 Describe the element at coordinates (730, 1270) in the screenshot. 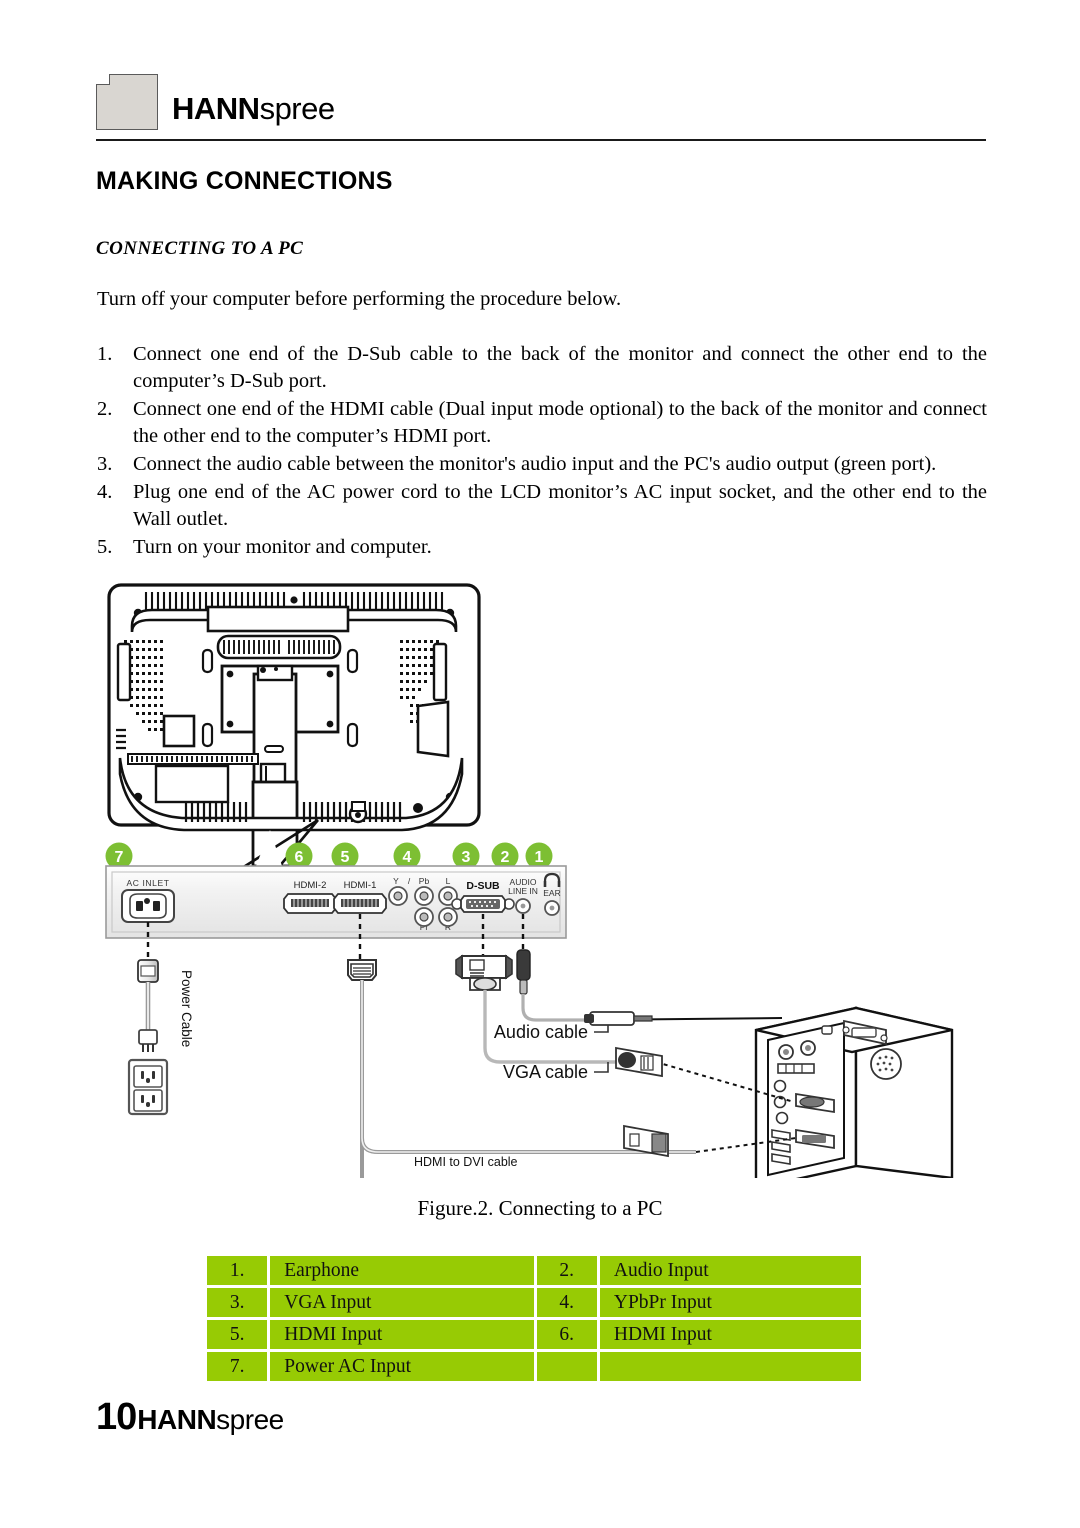

I see `legend-label: Audio Input` at that location.